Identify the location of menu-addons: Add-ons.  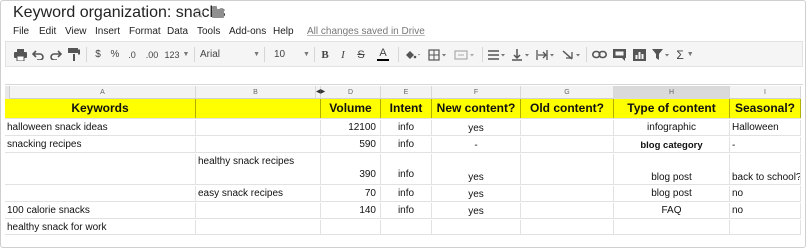
(247, 31).